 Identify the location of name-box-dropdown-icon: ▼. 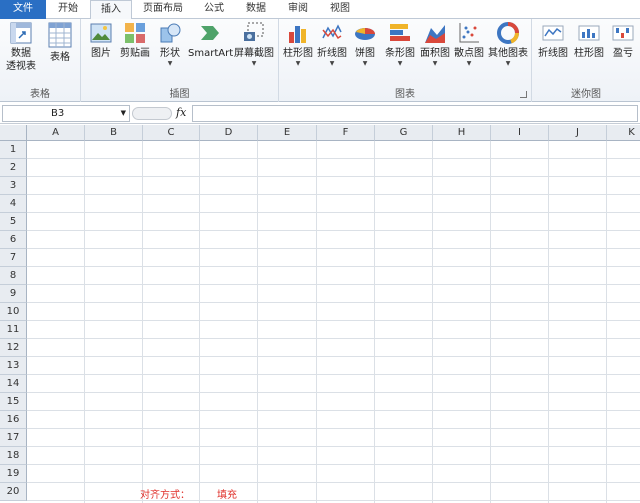
(123, 113).